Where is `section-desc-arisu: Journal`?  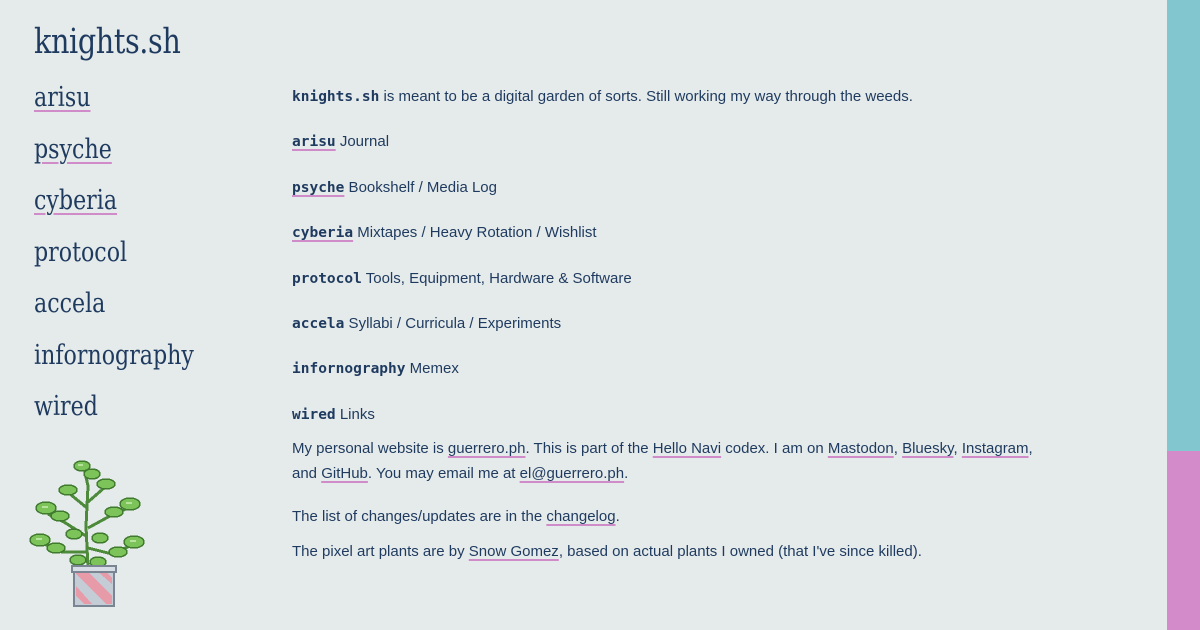 section-desc-arisu: Journal is located at coordinates (362, 142).